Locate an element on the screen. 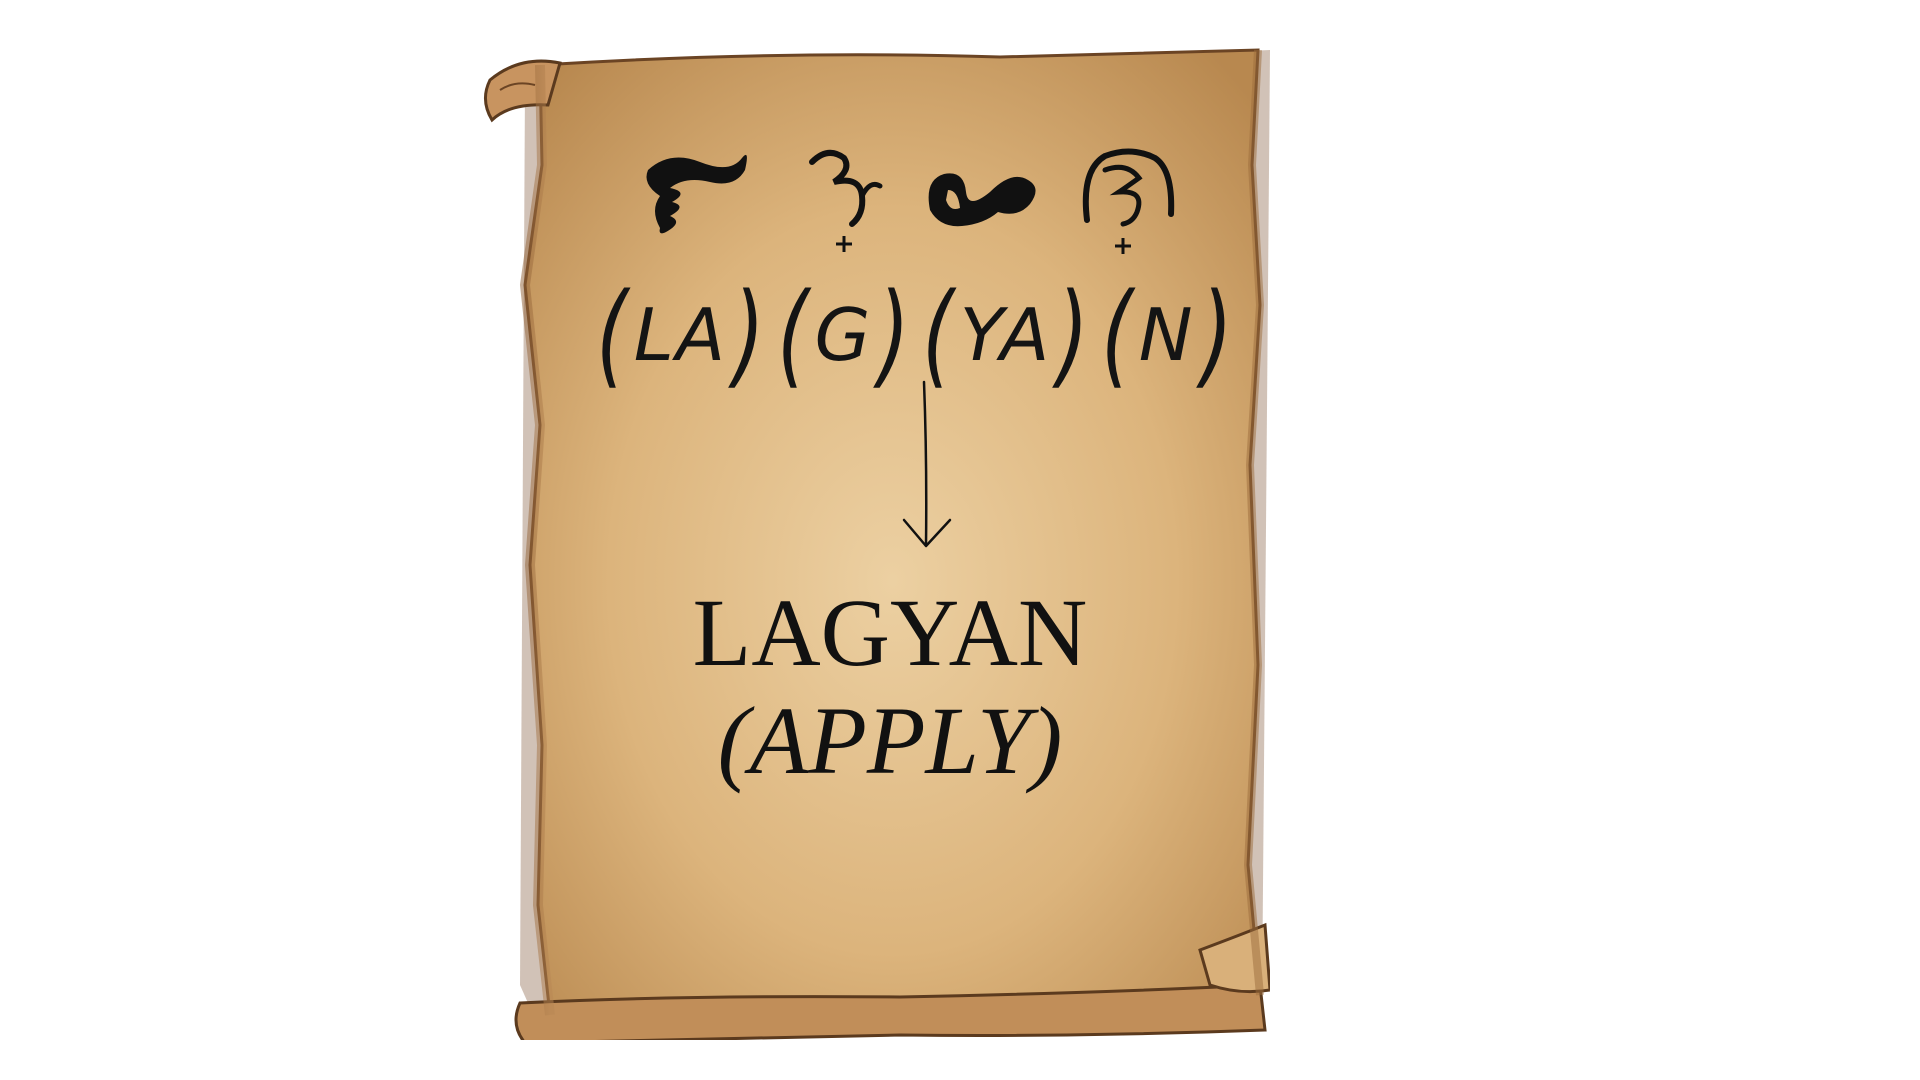  syllable-text: YA is located at coordinates (1005, 335).